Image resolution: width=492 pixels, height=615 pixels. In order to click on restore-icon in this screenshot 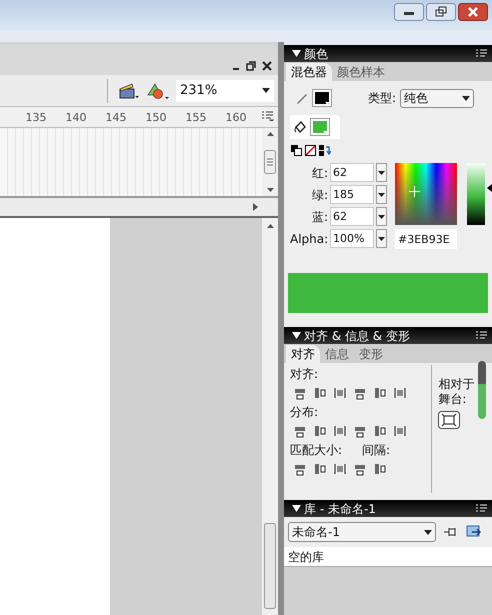, I will do `click(251, 66)`.